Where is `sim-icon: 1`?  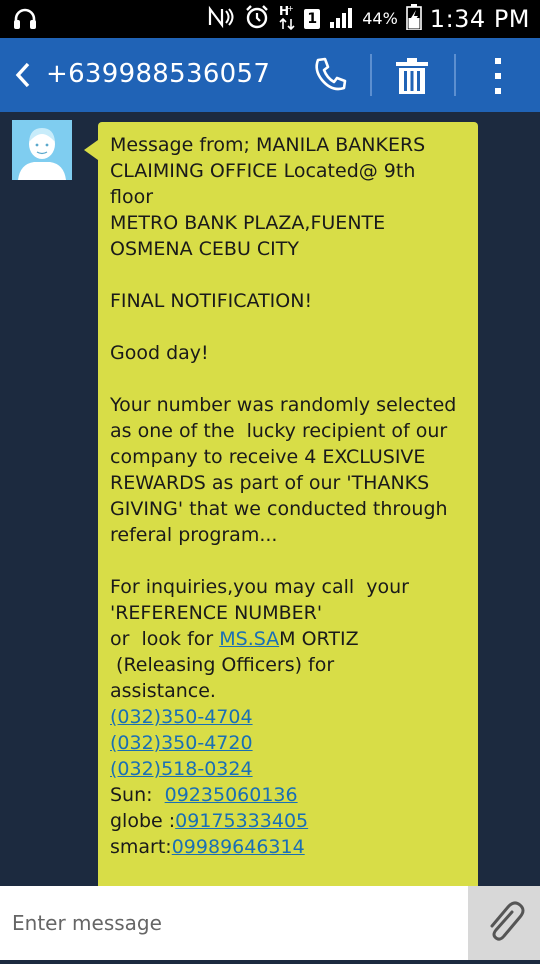 sim-icon: 1 is located at coordinates (312, 19).